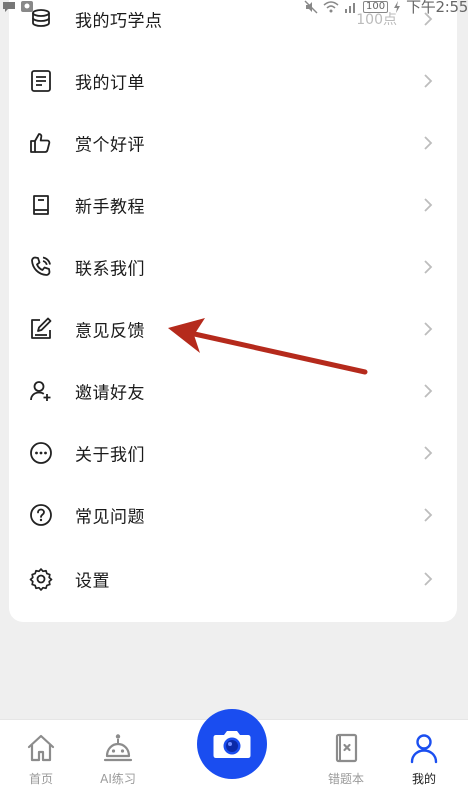  I want to click on user-icon, so click(424, 748).